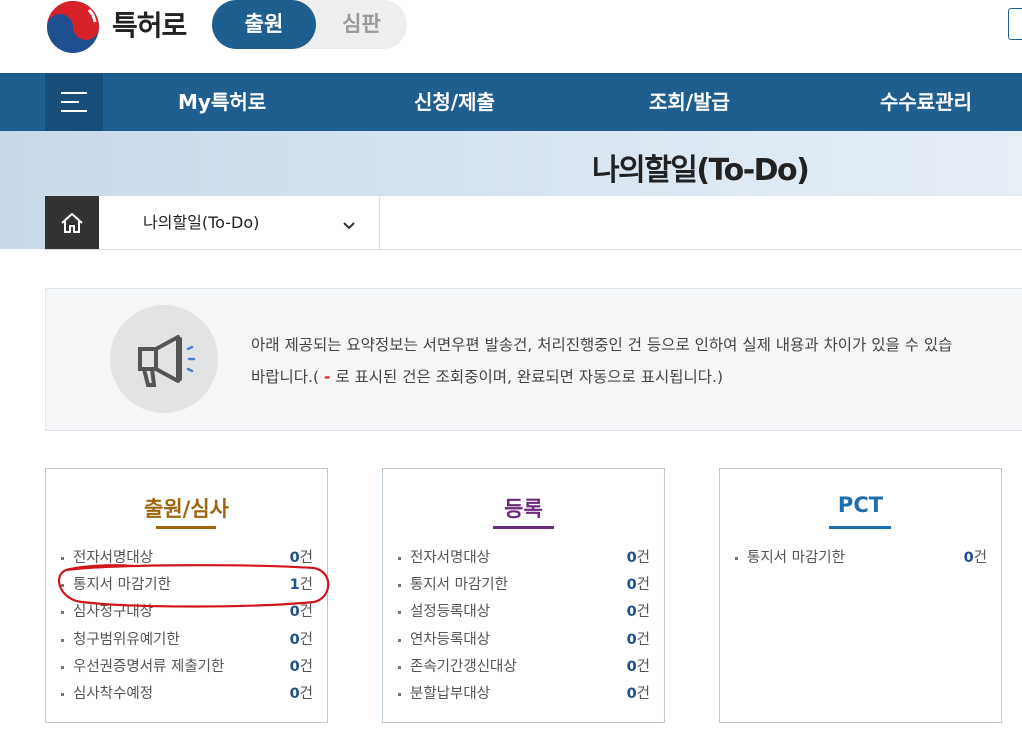 This screenshot has height=747, width=1022. I want to click on item-label: 청구범위유예기한, so click(126, 640).